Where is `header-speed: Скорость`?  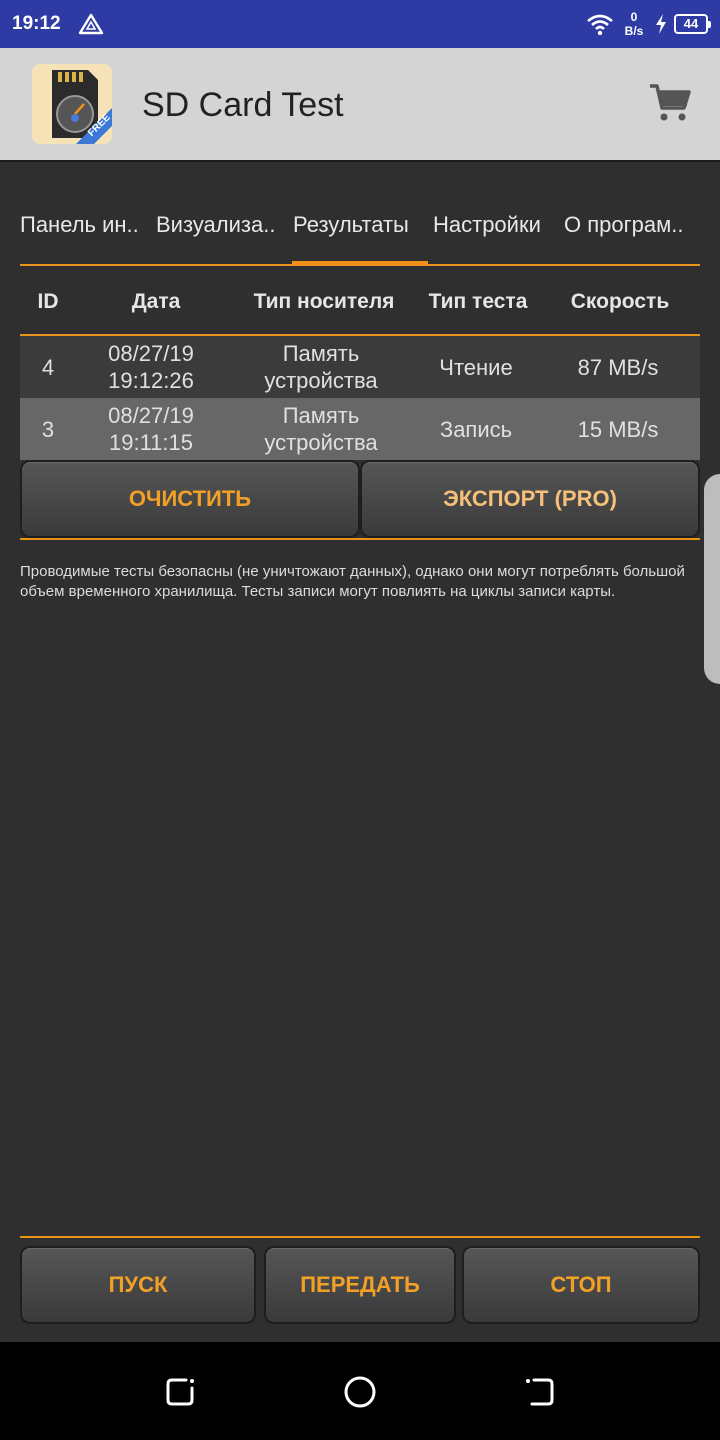 header-speed: Скорость is located at coordinates (620, 301).